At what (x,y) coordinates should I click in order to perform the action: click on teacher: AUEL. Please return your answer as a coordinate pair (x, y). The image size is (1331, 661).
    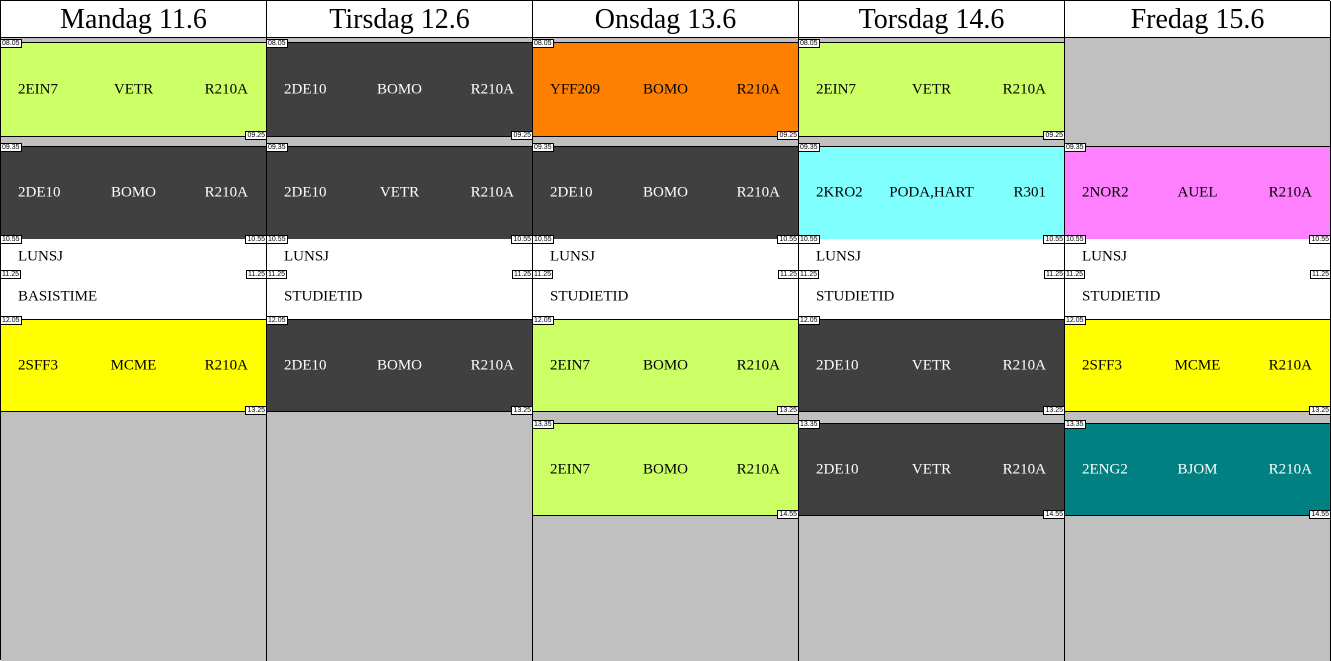
    Looking at the image, I should click on (1197, 192).